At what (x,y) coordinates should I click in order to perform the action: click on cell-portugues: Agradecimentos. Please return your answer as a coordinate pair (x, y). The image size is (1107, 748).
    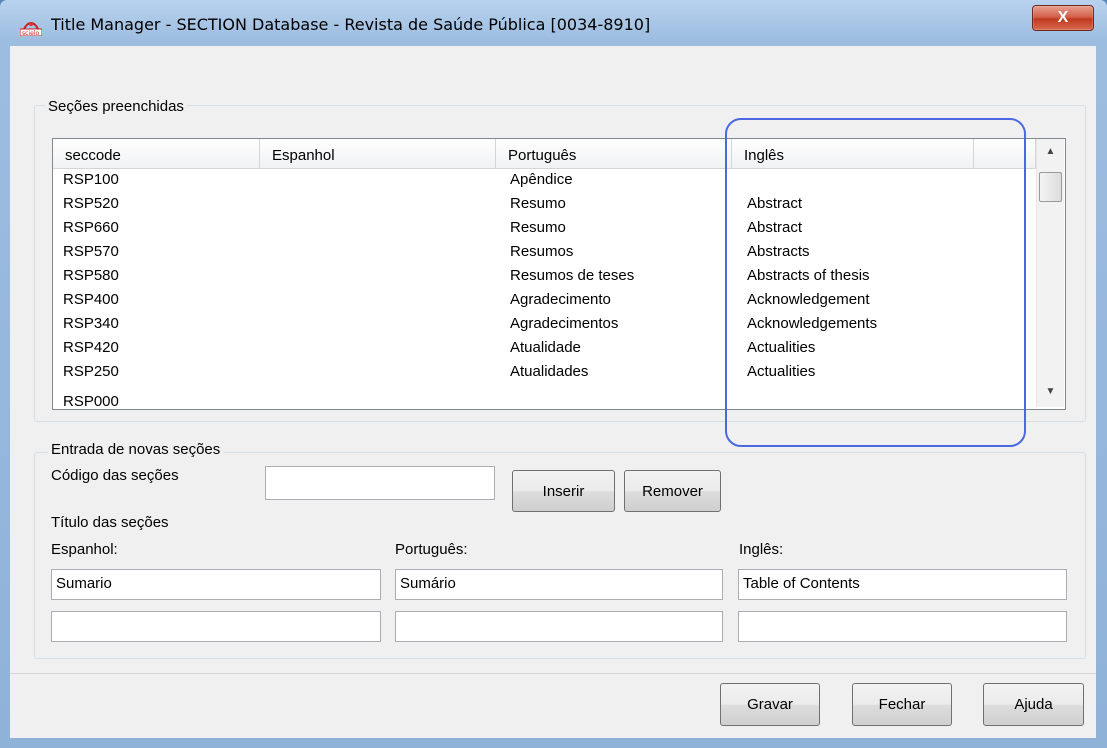
    Looking at the image, I should click on (564, 323).